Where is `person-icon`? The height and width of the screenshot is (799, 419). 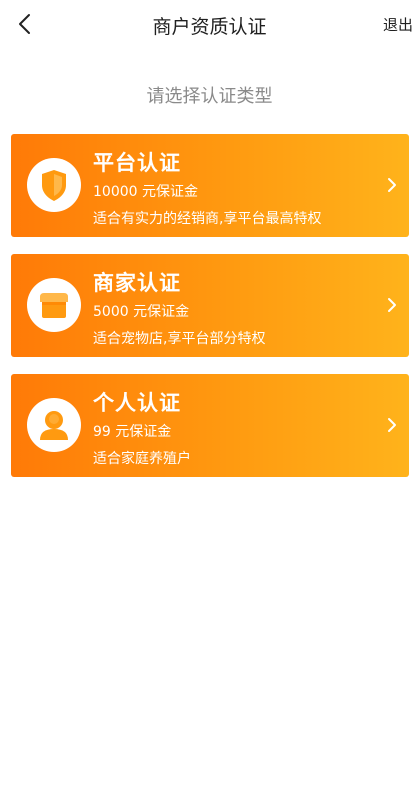 person-icon is located at coordinates (54, 425).